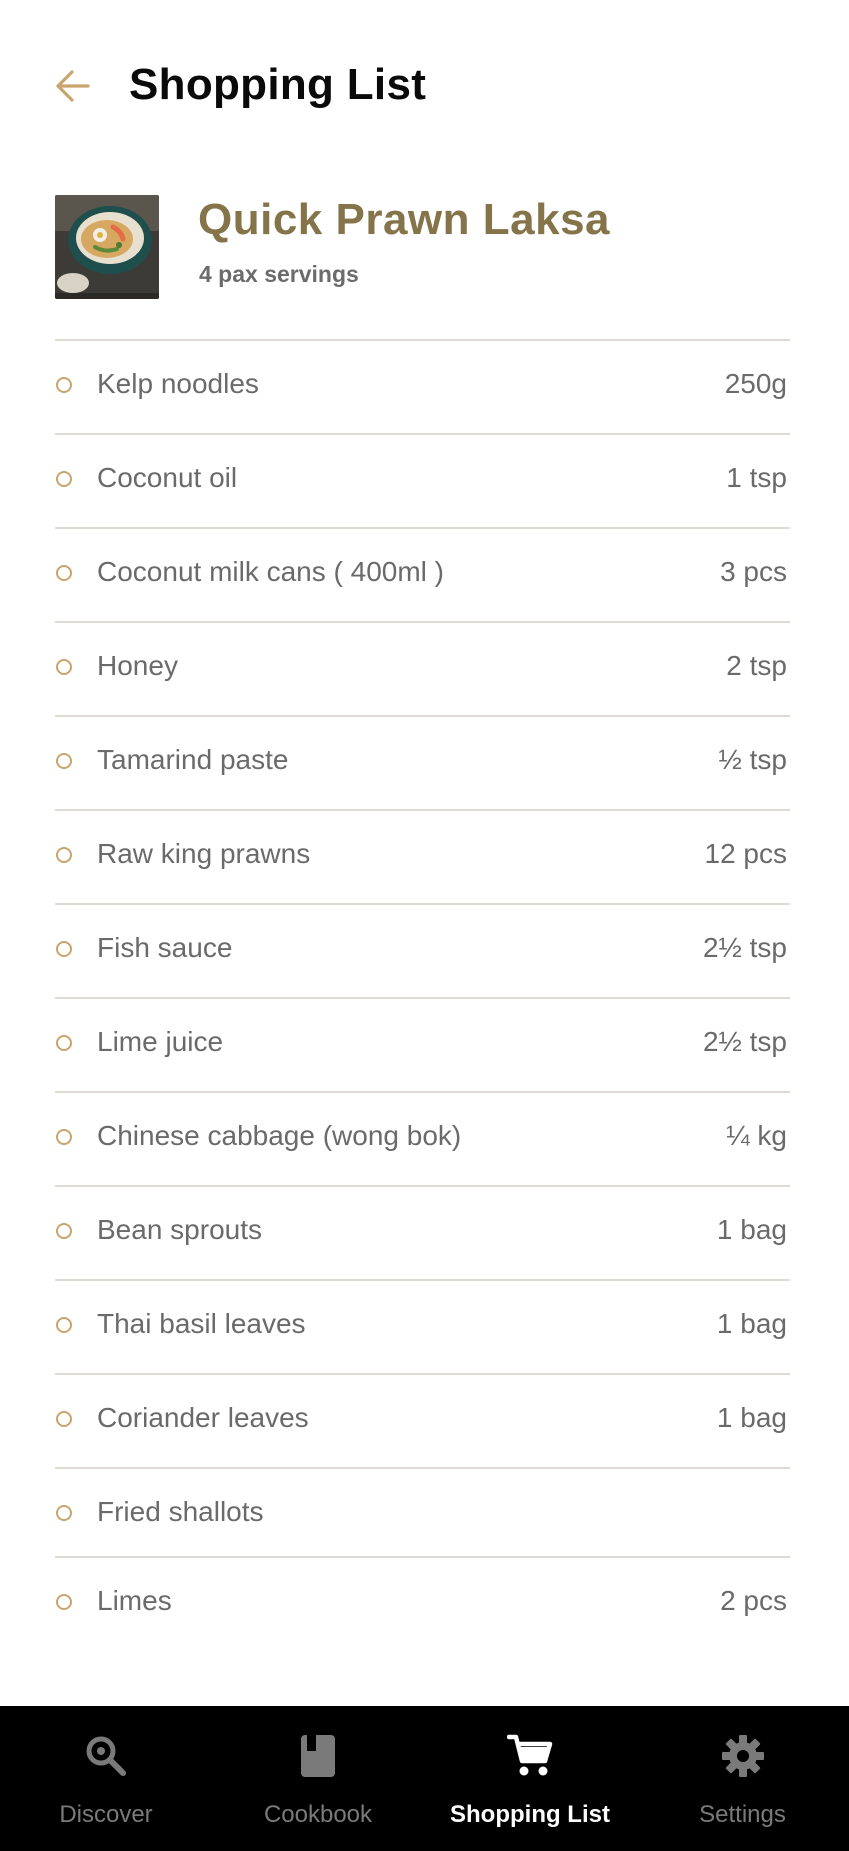 Image resolution: width=849 pixels, height=1851 pixels. What do you see at coordinates (179, 1229) in the screenshot?
I see `ingredient-name: Bean sprouts` at bounding box center [179, 1229].